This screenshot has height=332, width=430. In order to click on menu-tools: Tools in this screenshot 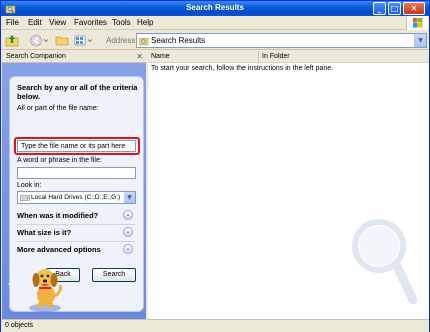, I will do `click(121, 22)`.